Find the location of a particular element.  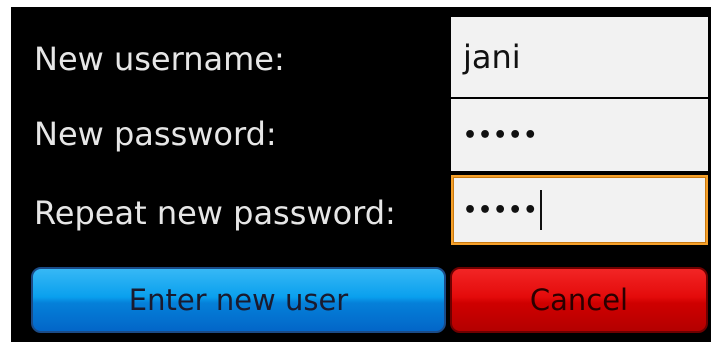

cancel-label: Cancel is located at coordinates (579, 300).